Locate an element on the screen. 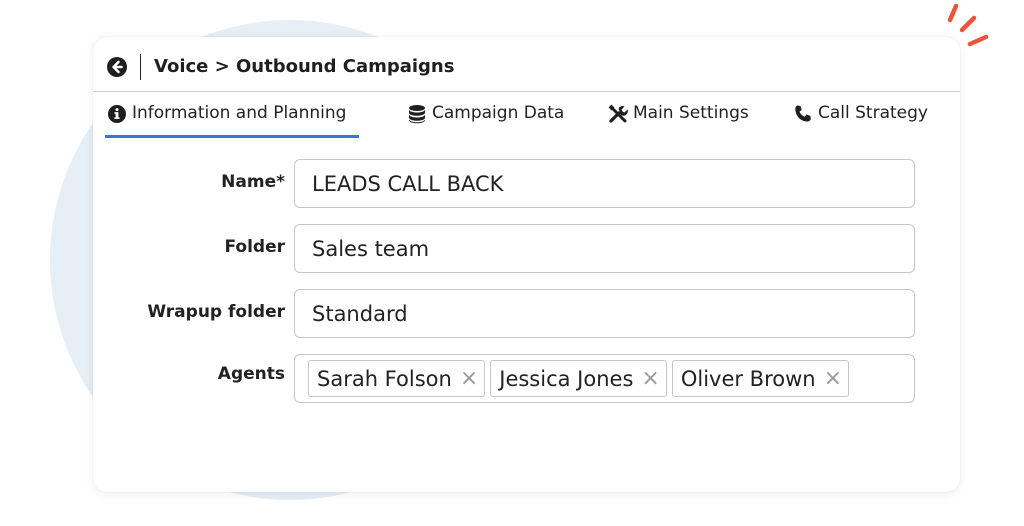 The image size is (1024, 526). folder-input: Sales team is located at coordinates (604, 248).